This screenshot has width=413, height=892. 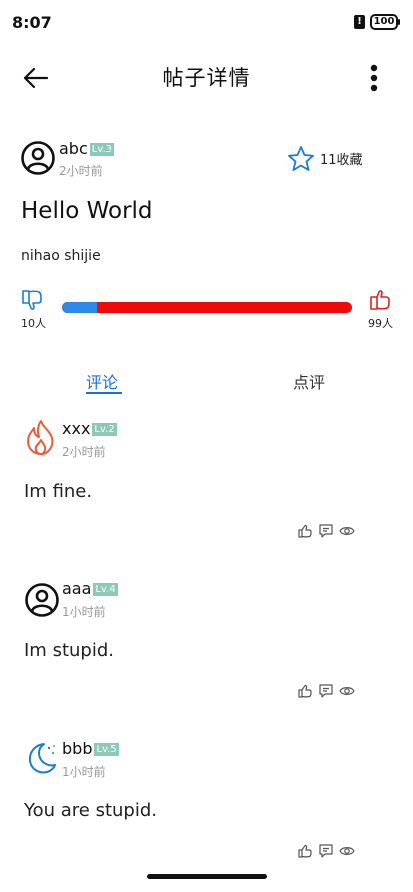 I want to click on status-bar: 8:07 ! 100, so click(x=206, y=22).